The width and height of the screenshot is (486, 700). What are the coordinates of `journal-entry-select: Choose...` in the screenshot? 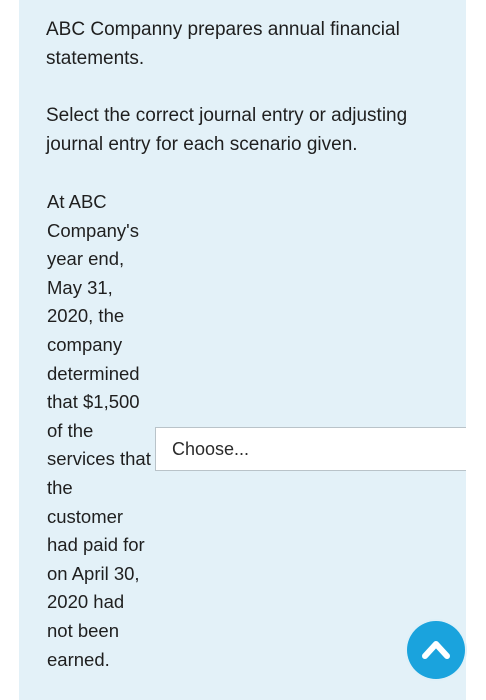 It's located at (310, 449).